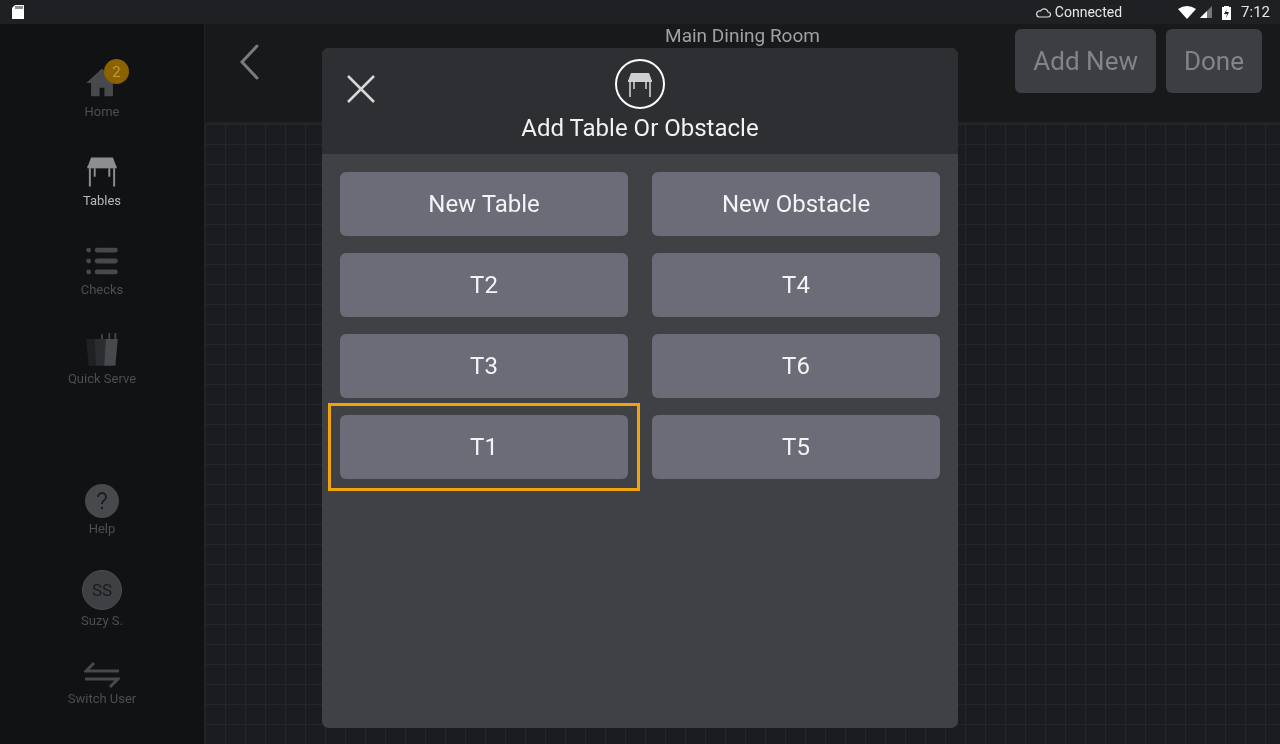 The width and height of the screenshot is (1280, 744). Describe the element at coordinates (484, 447) in the screenshot. I see `option-button: T1` at that location.